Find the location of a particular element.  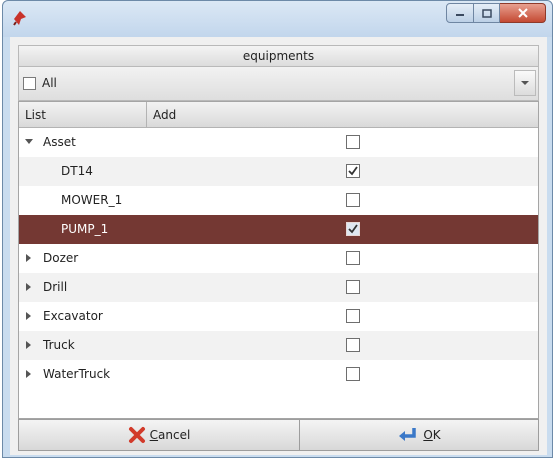

tree-row-label: Truck is located at coordinates (59, 345).